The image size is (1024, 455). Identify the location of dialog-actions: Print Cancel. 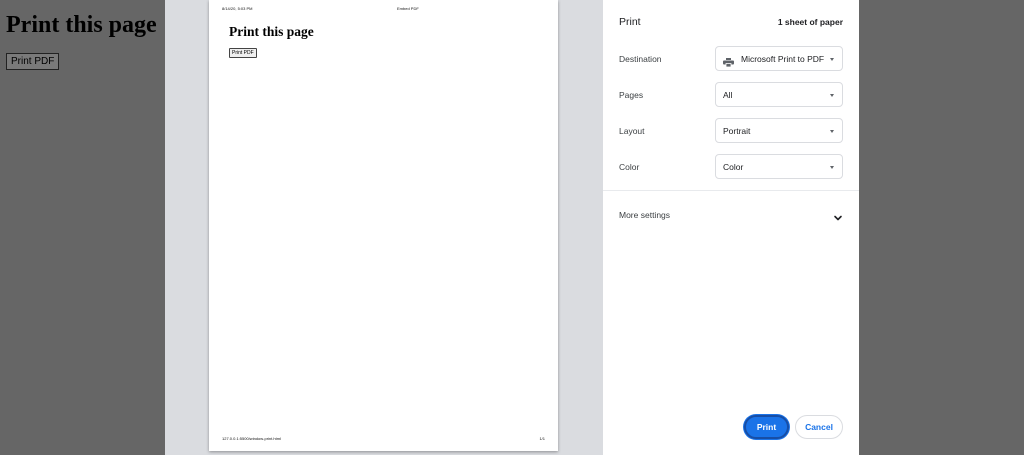
(793, 427).